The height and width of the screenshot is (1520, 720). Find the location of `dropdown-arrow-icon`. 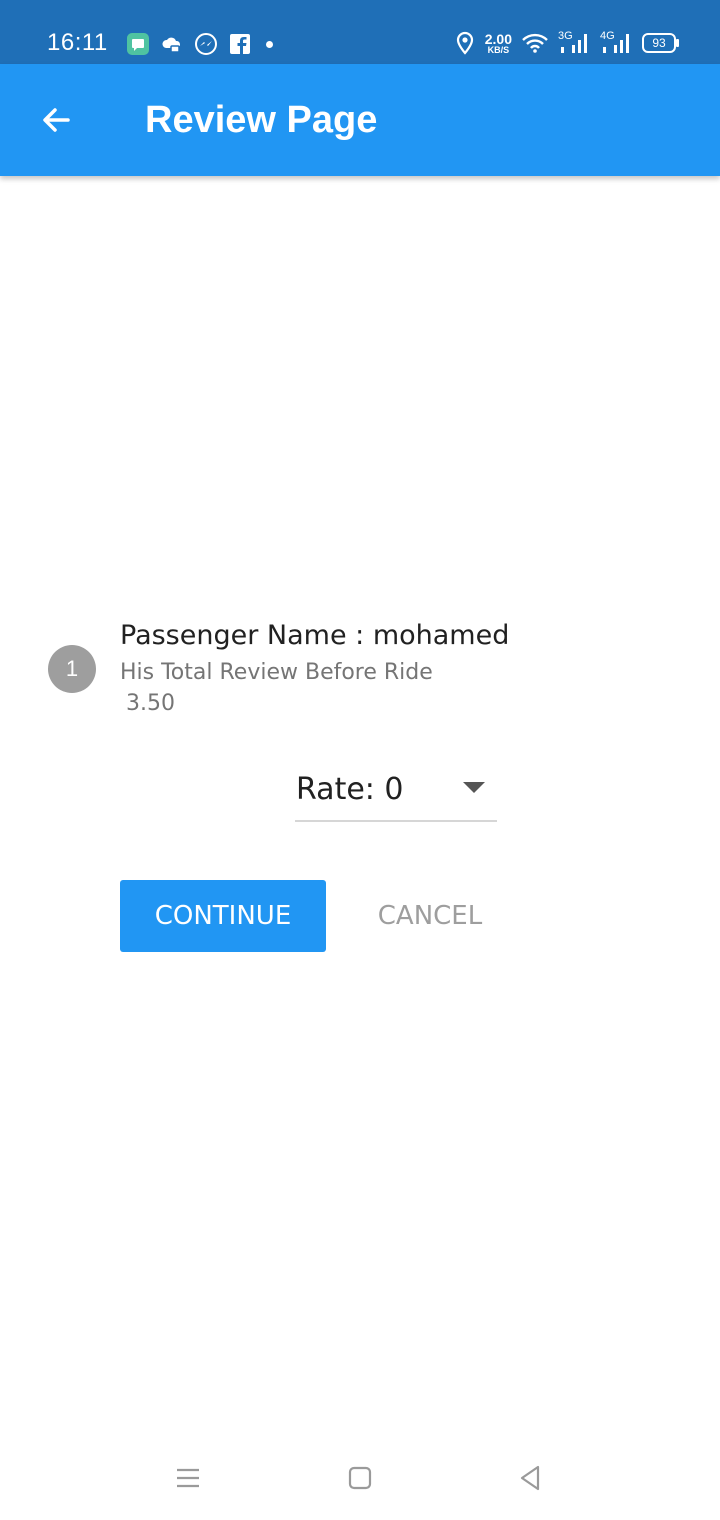

dropdown-arrow-icon is located at coordinates (474, 787).